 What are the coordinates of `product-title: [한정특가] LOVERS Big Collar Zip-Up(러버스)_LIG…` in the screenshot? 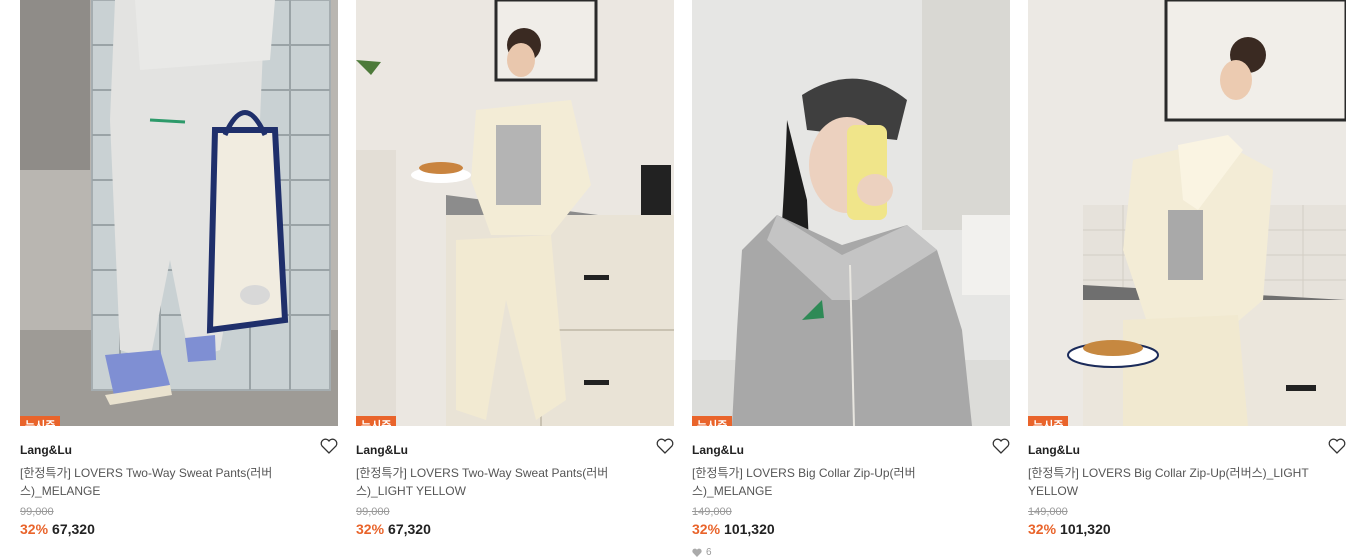 It's located at (1178, 482).